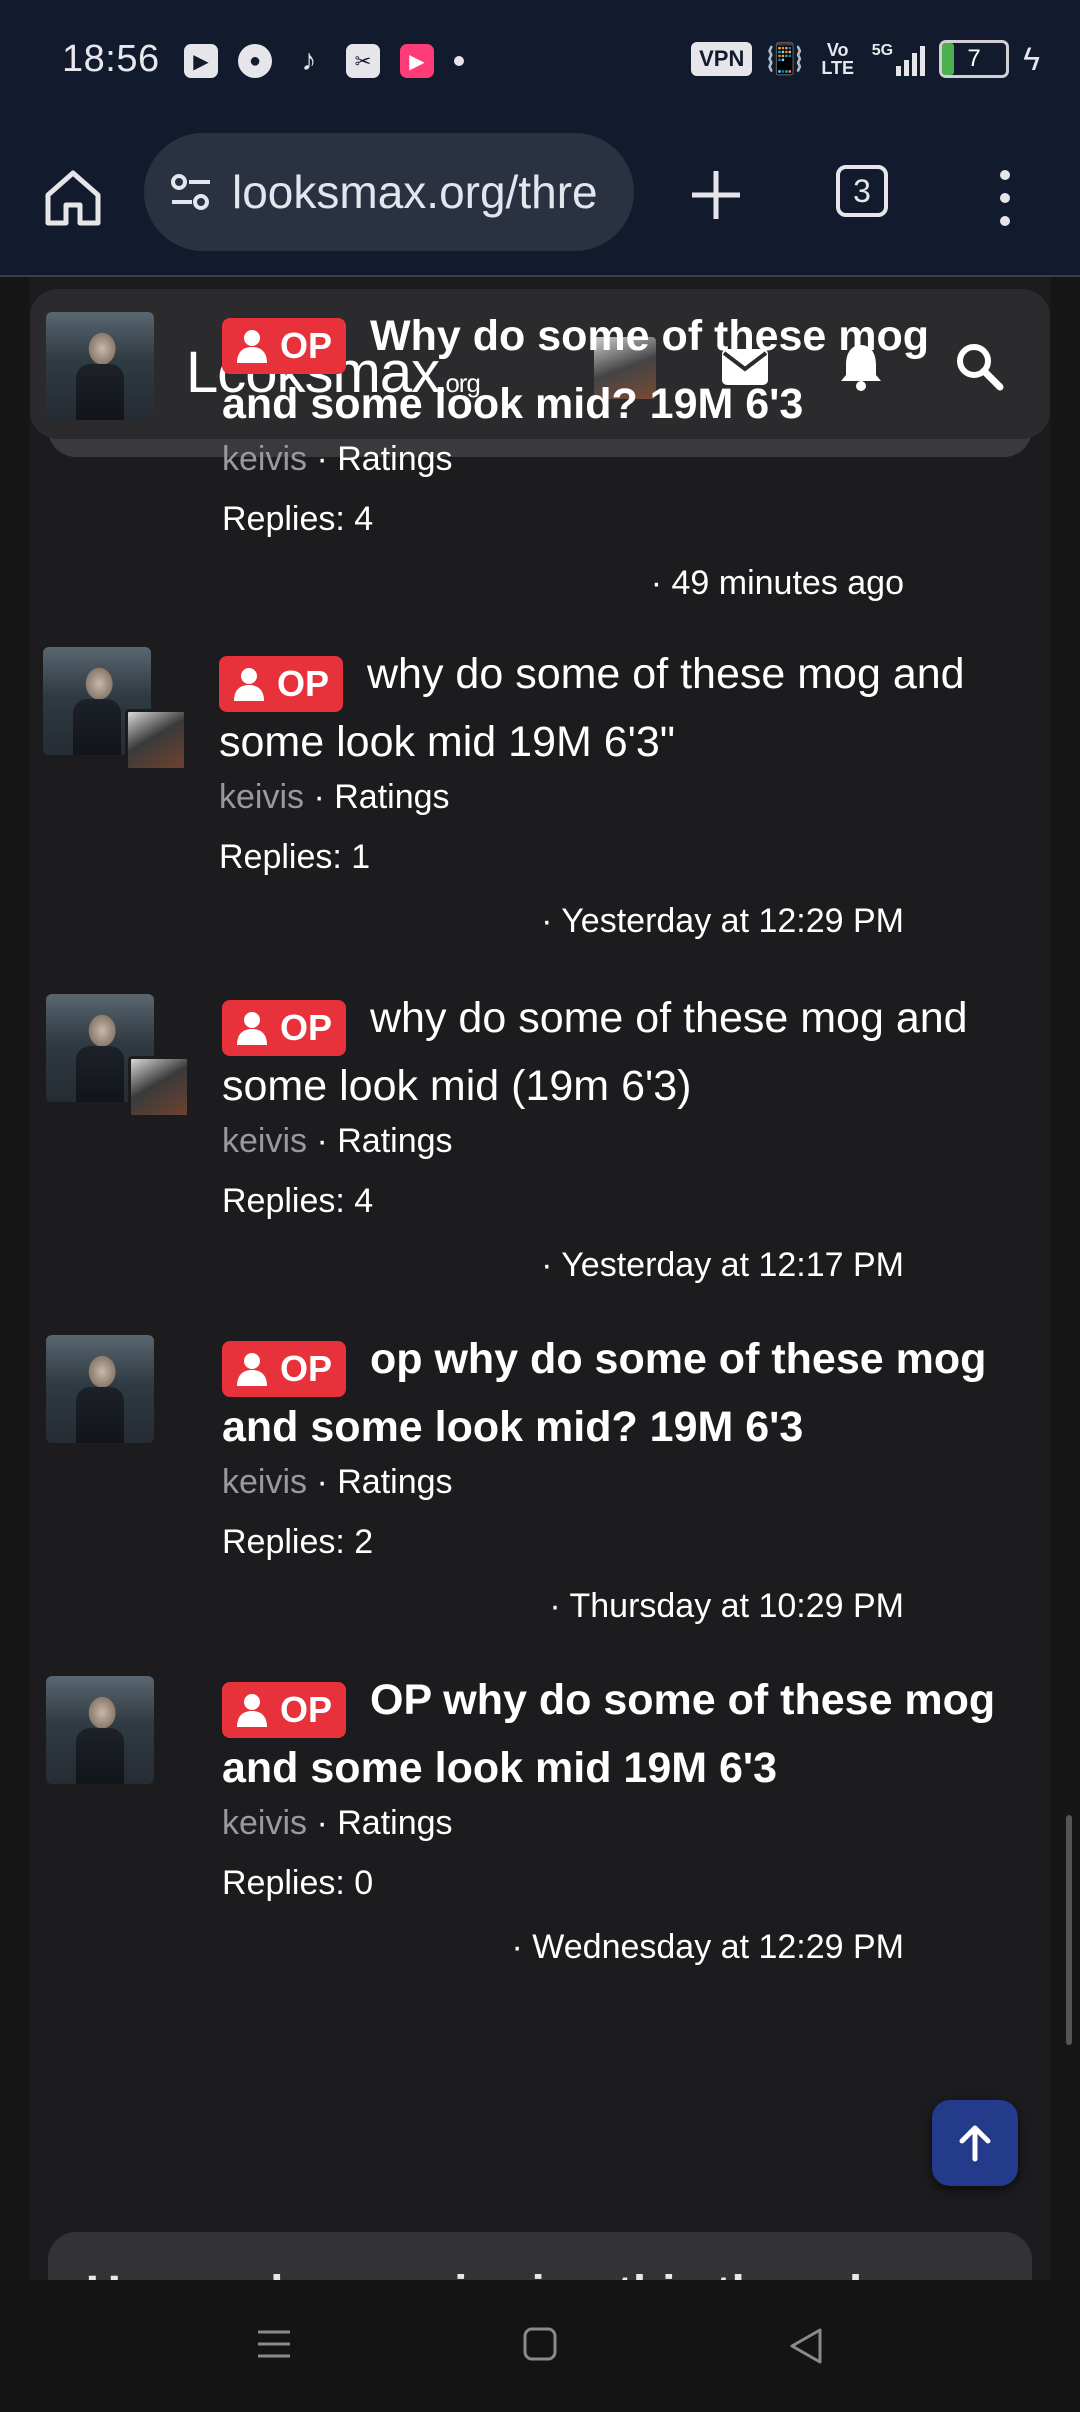 This screenshot has height=2412, width=1080. Describe the element at coordinates (777, 583) in the screenshot. I see `thread-timestamp: · 49 minutes ago` at that location.